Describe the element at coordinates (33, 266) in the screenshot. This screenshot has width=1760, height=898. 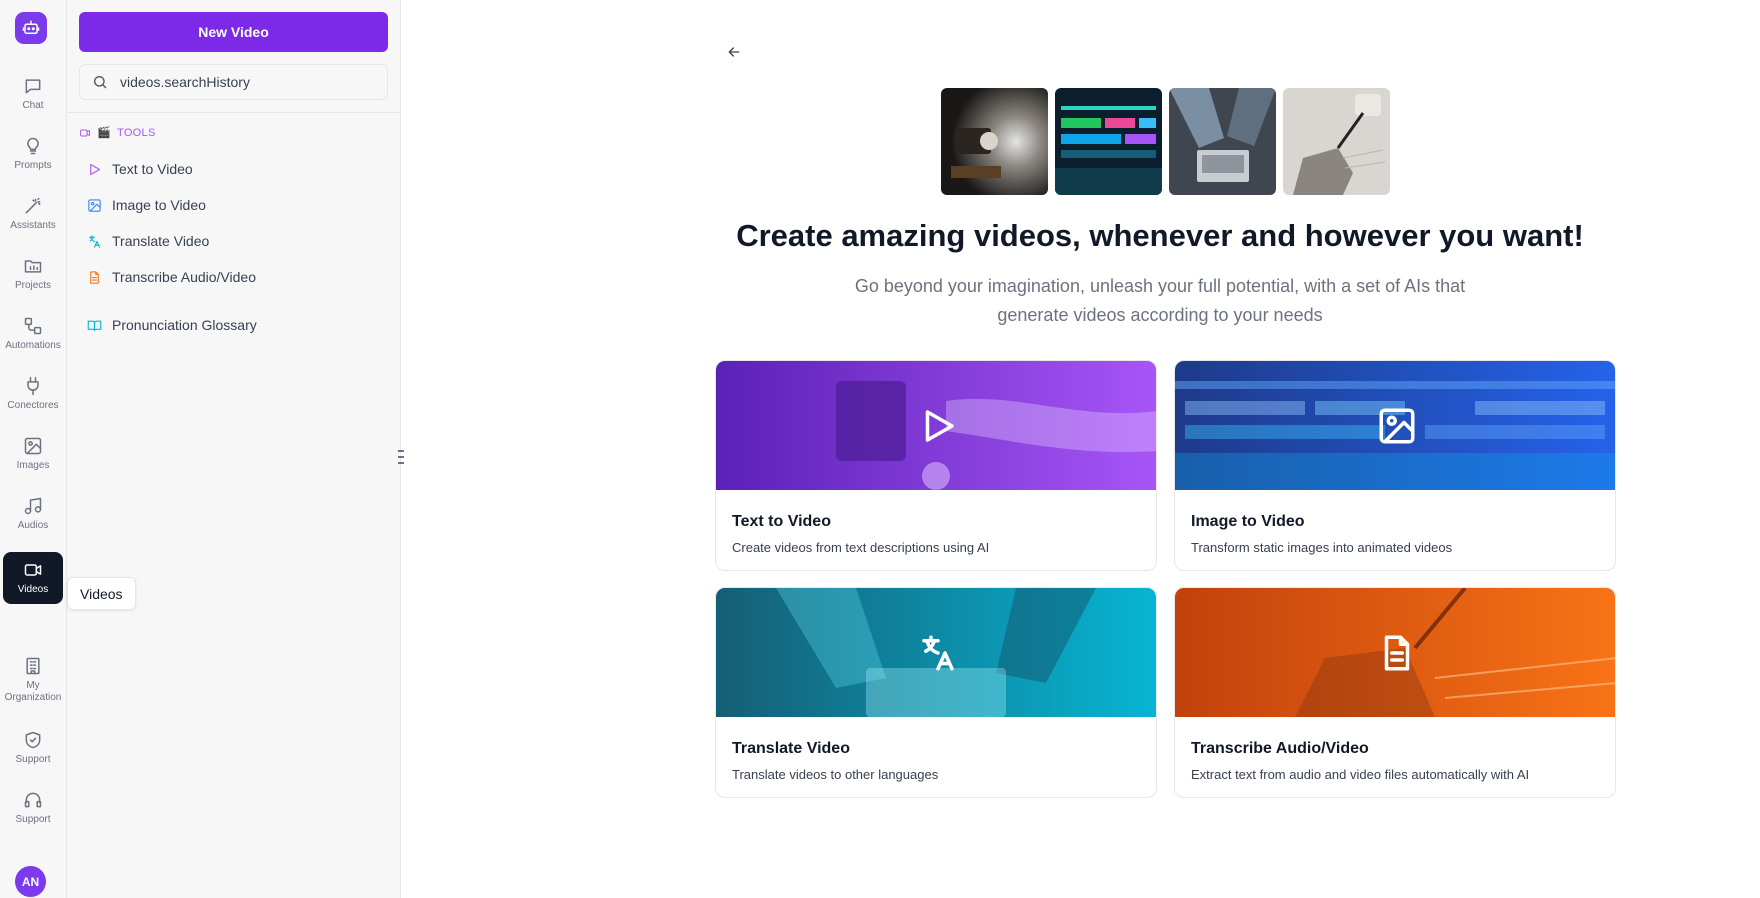
I see `folder-icon` at that location.